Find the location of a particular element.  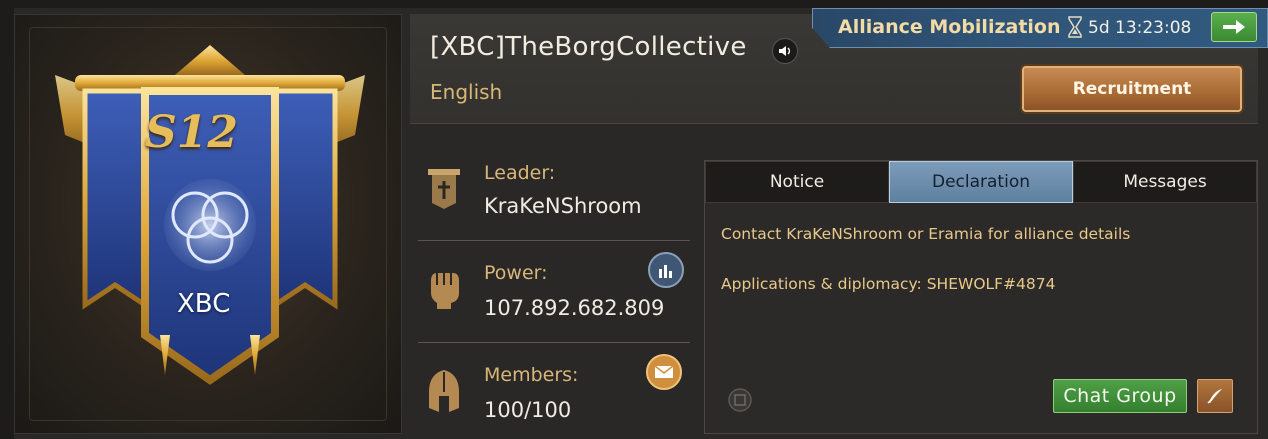

emblem-tag-label: XBC is located at coordinates (204, 304).